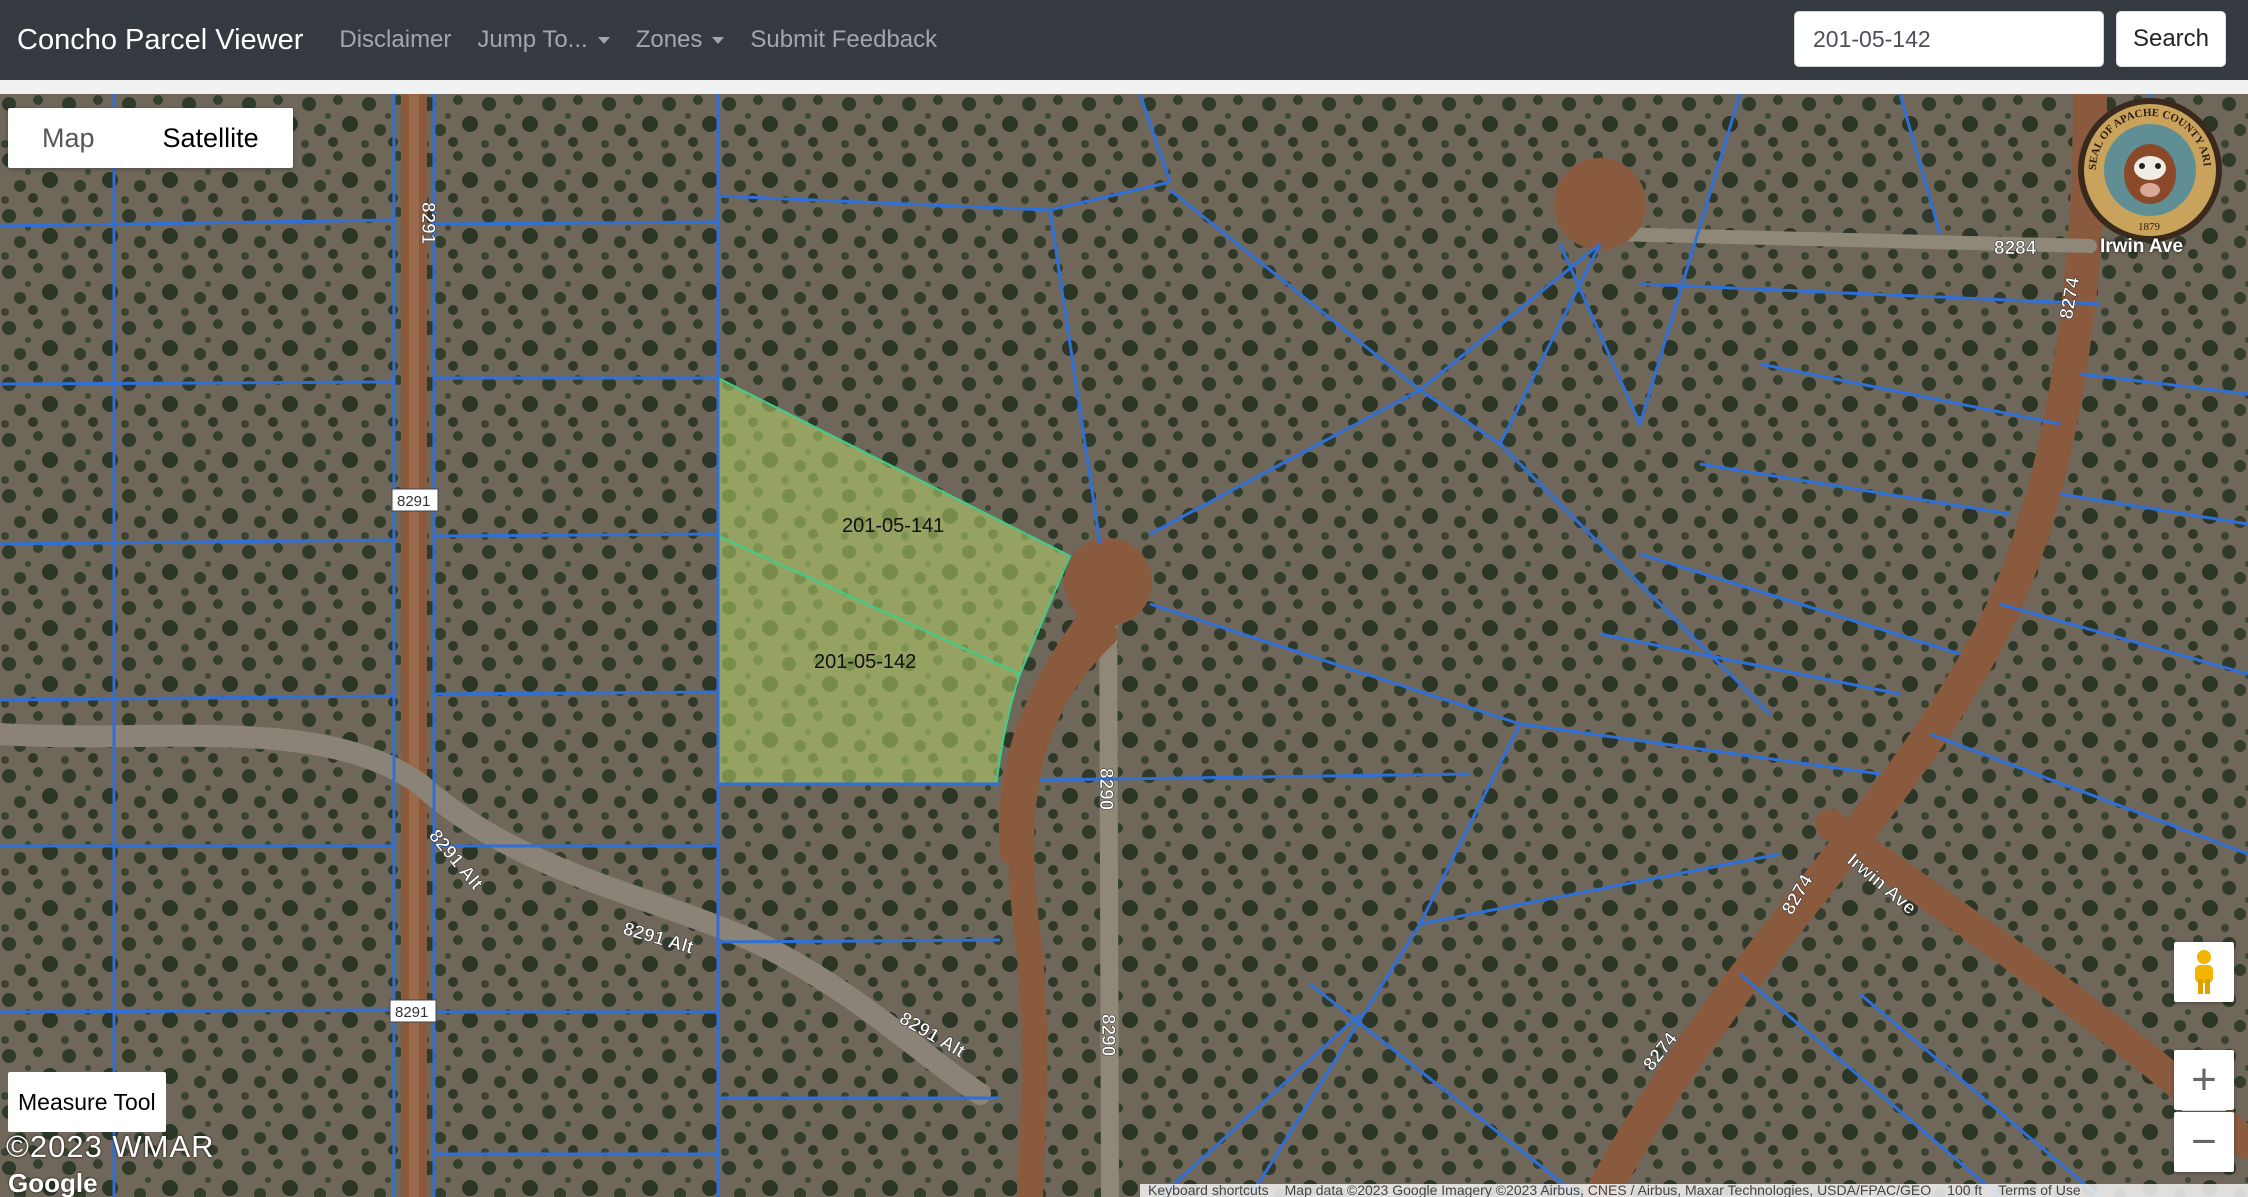 This screenshot has width=2248, height=1197. Describe the element at coordinates (2149, 169) in the screenshot. I see `apache-county-seal-logo: SEAL OF APACHE COUNTY ARIZONA 1879` at that location.